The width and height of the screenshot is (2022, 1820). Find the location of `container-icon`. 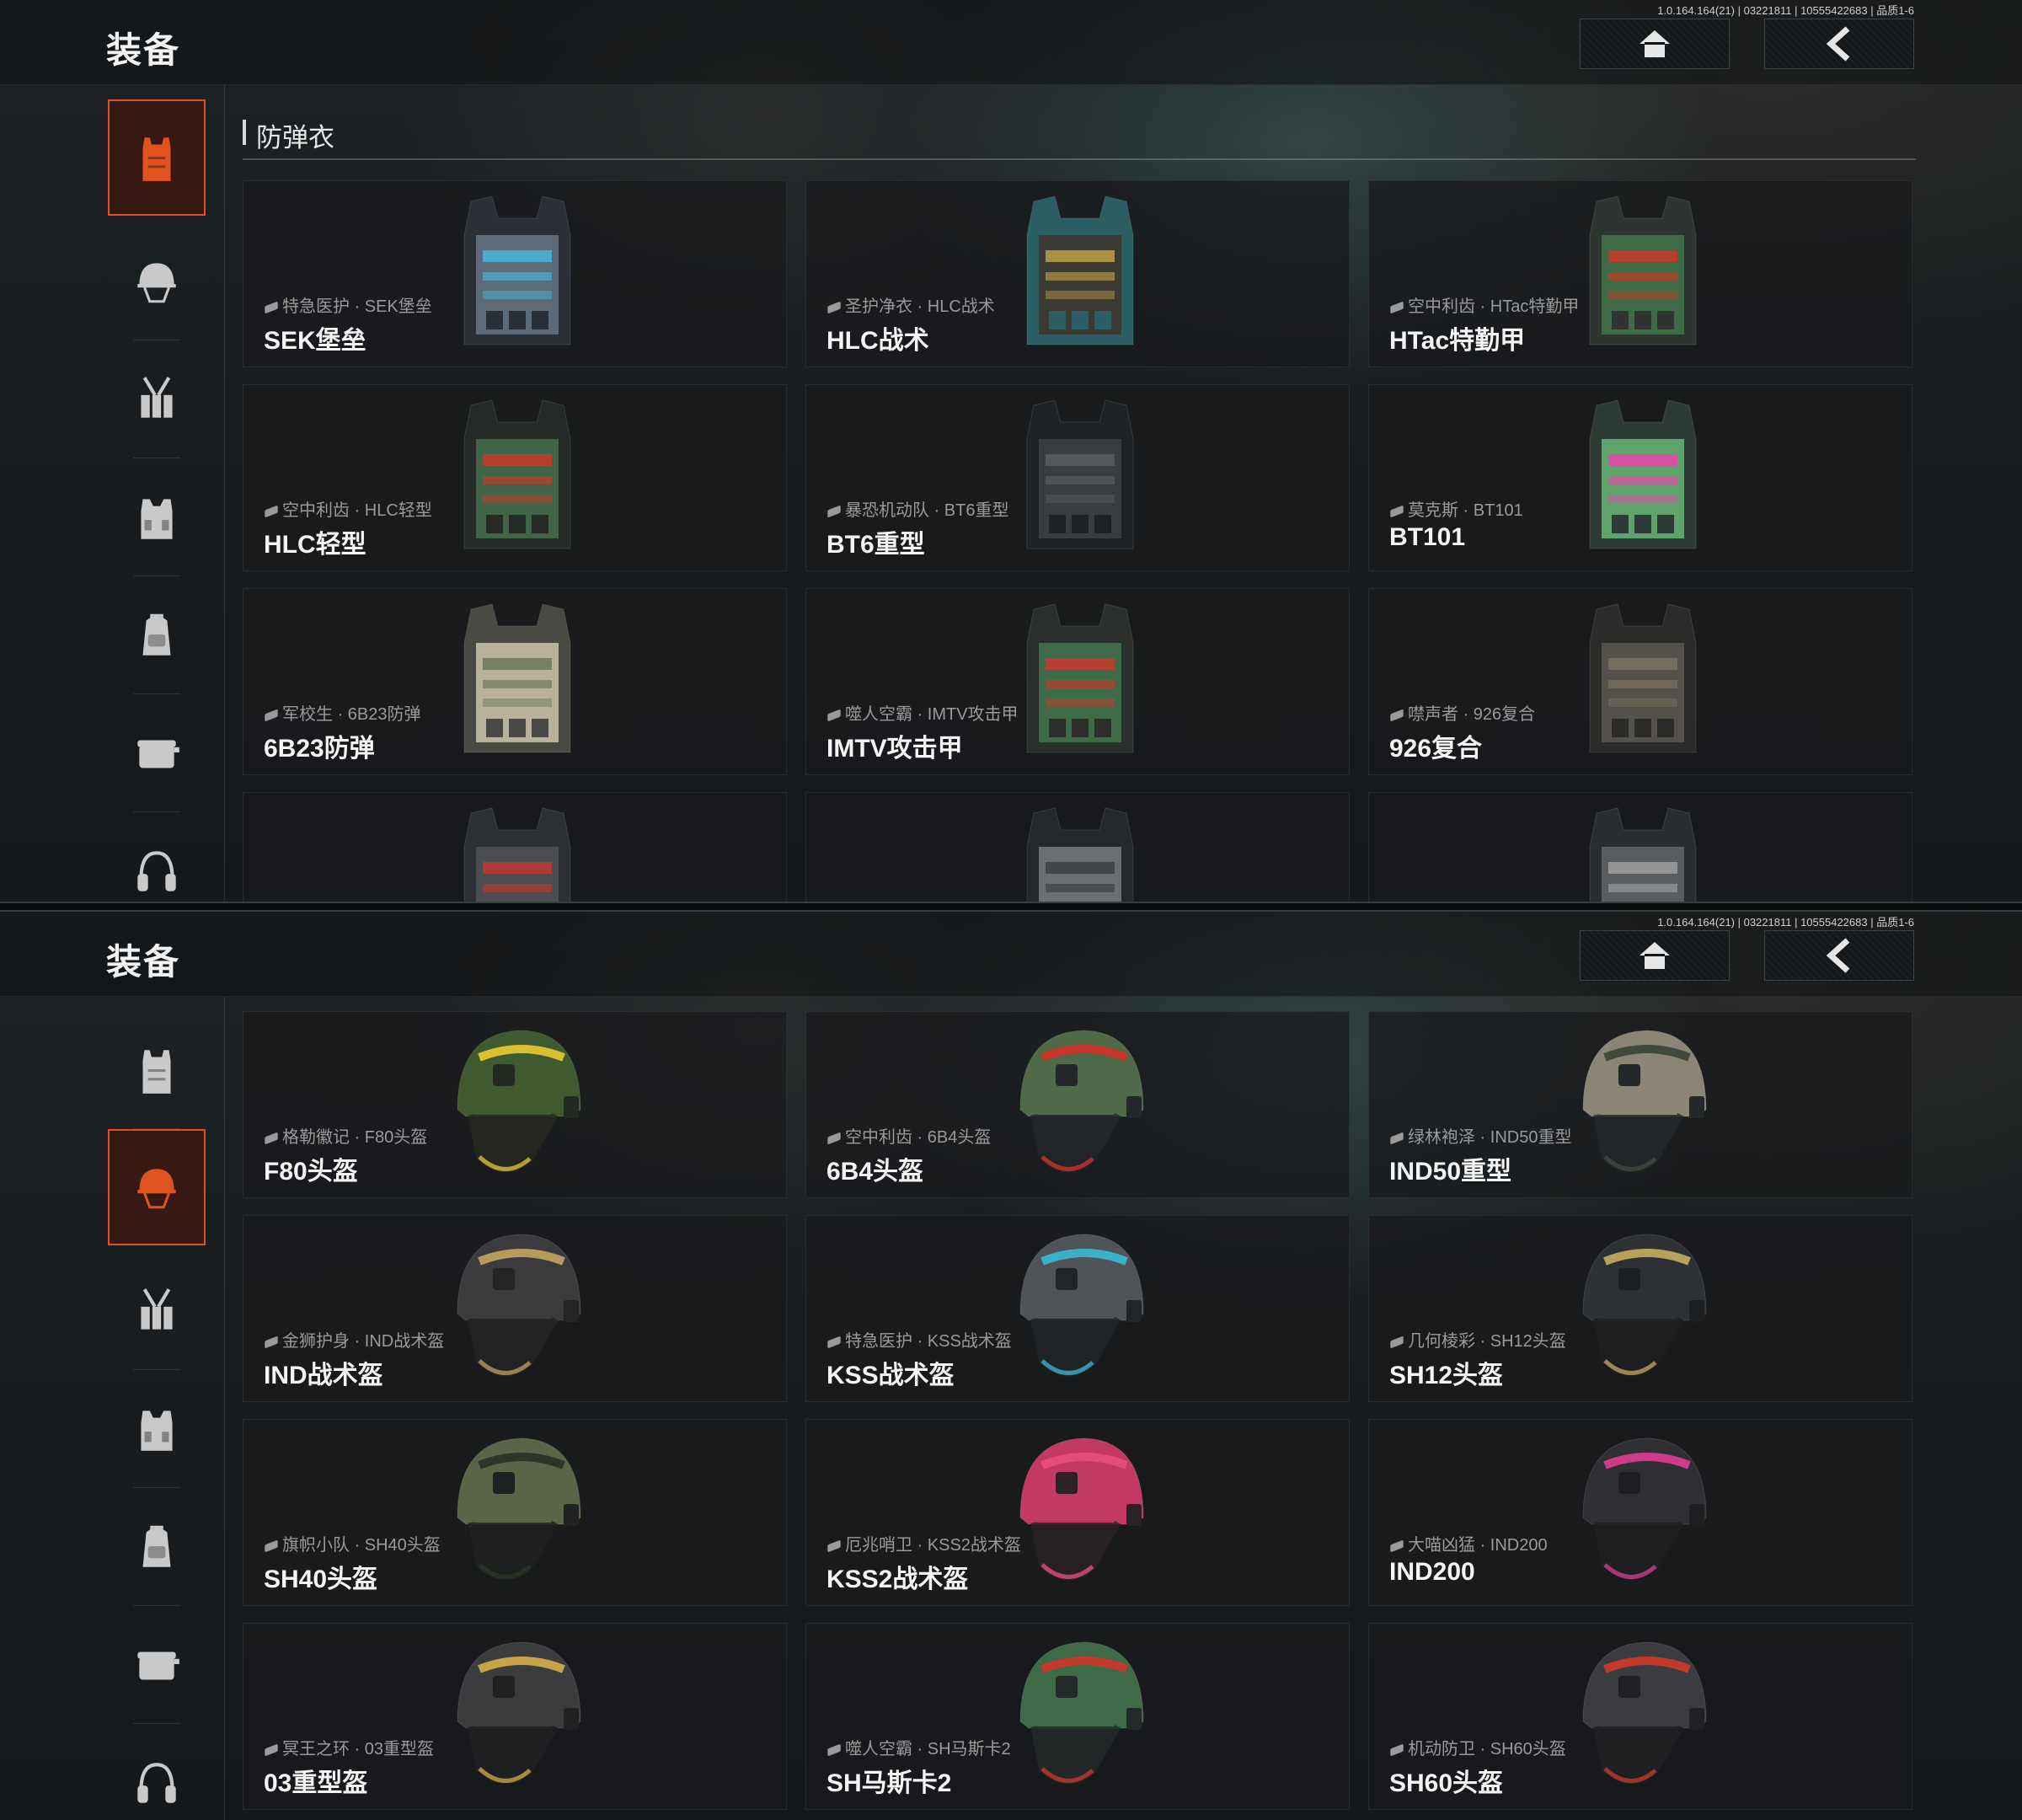

container-icon is located at coordinates (158, 754).